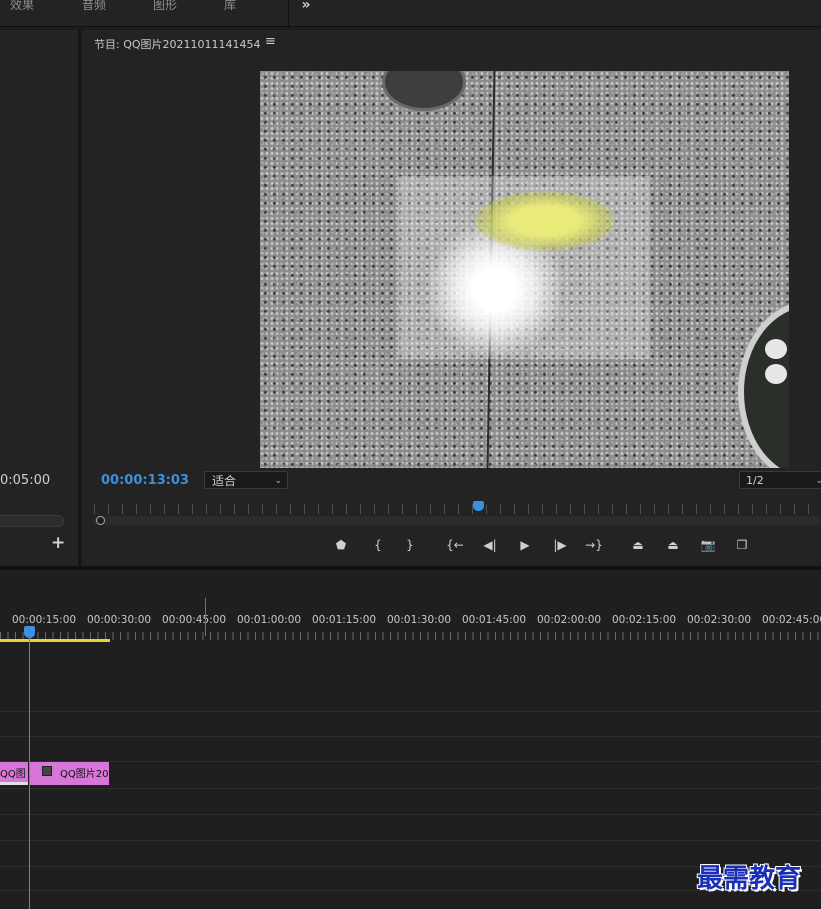  I want to click on work-area-bar, so click(55, 640).